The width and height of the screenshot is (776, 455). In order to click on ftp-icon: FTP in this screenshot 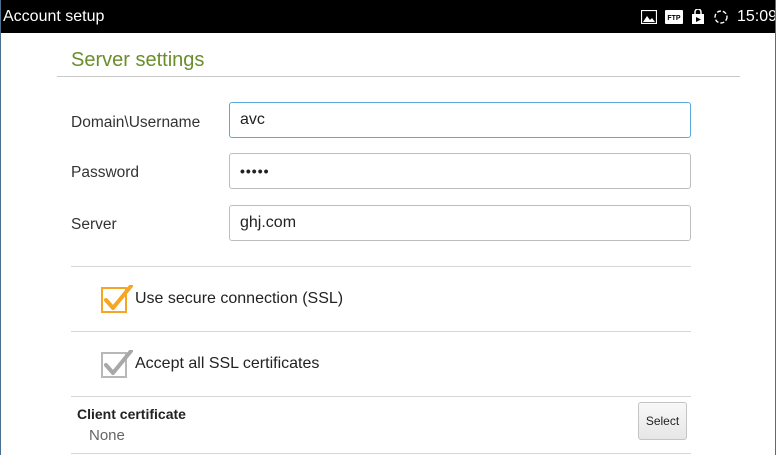, I will do `click(673, 16)`.